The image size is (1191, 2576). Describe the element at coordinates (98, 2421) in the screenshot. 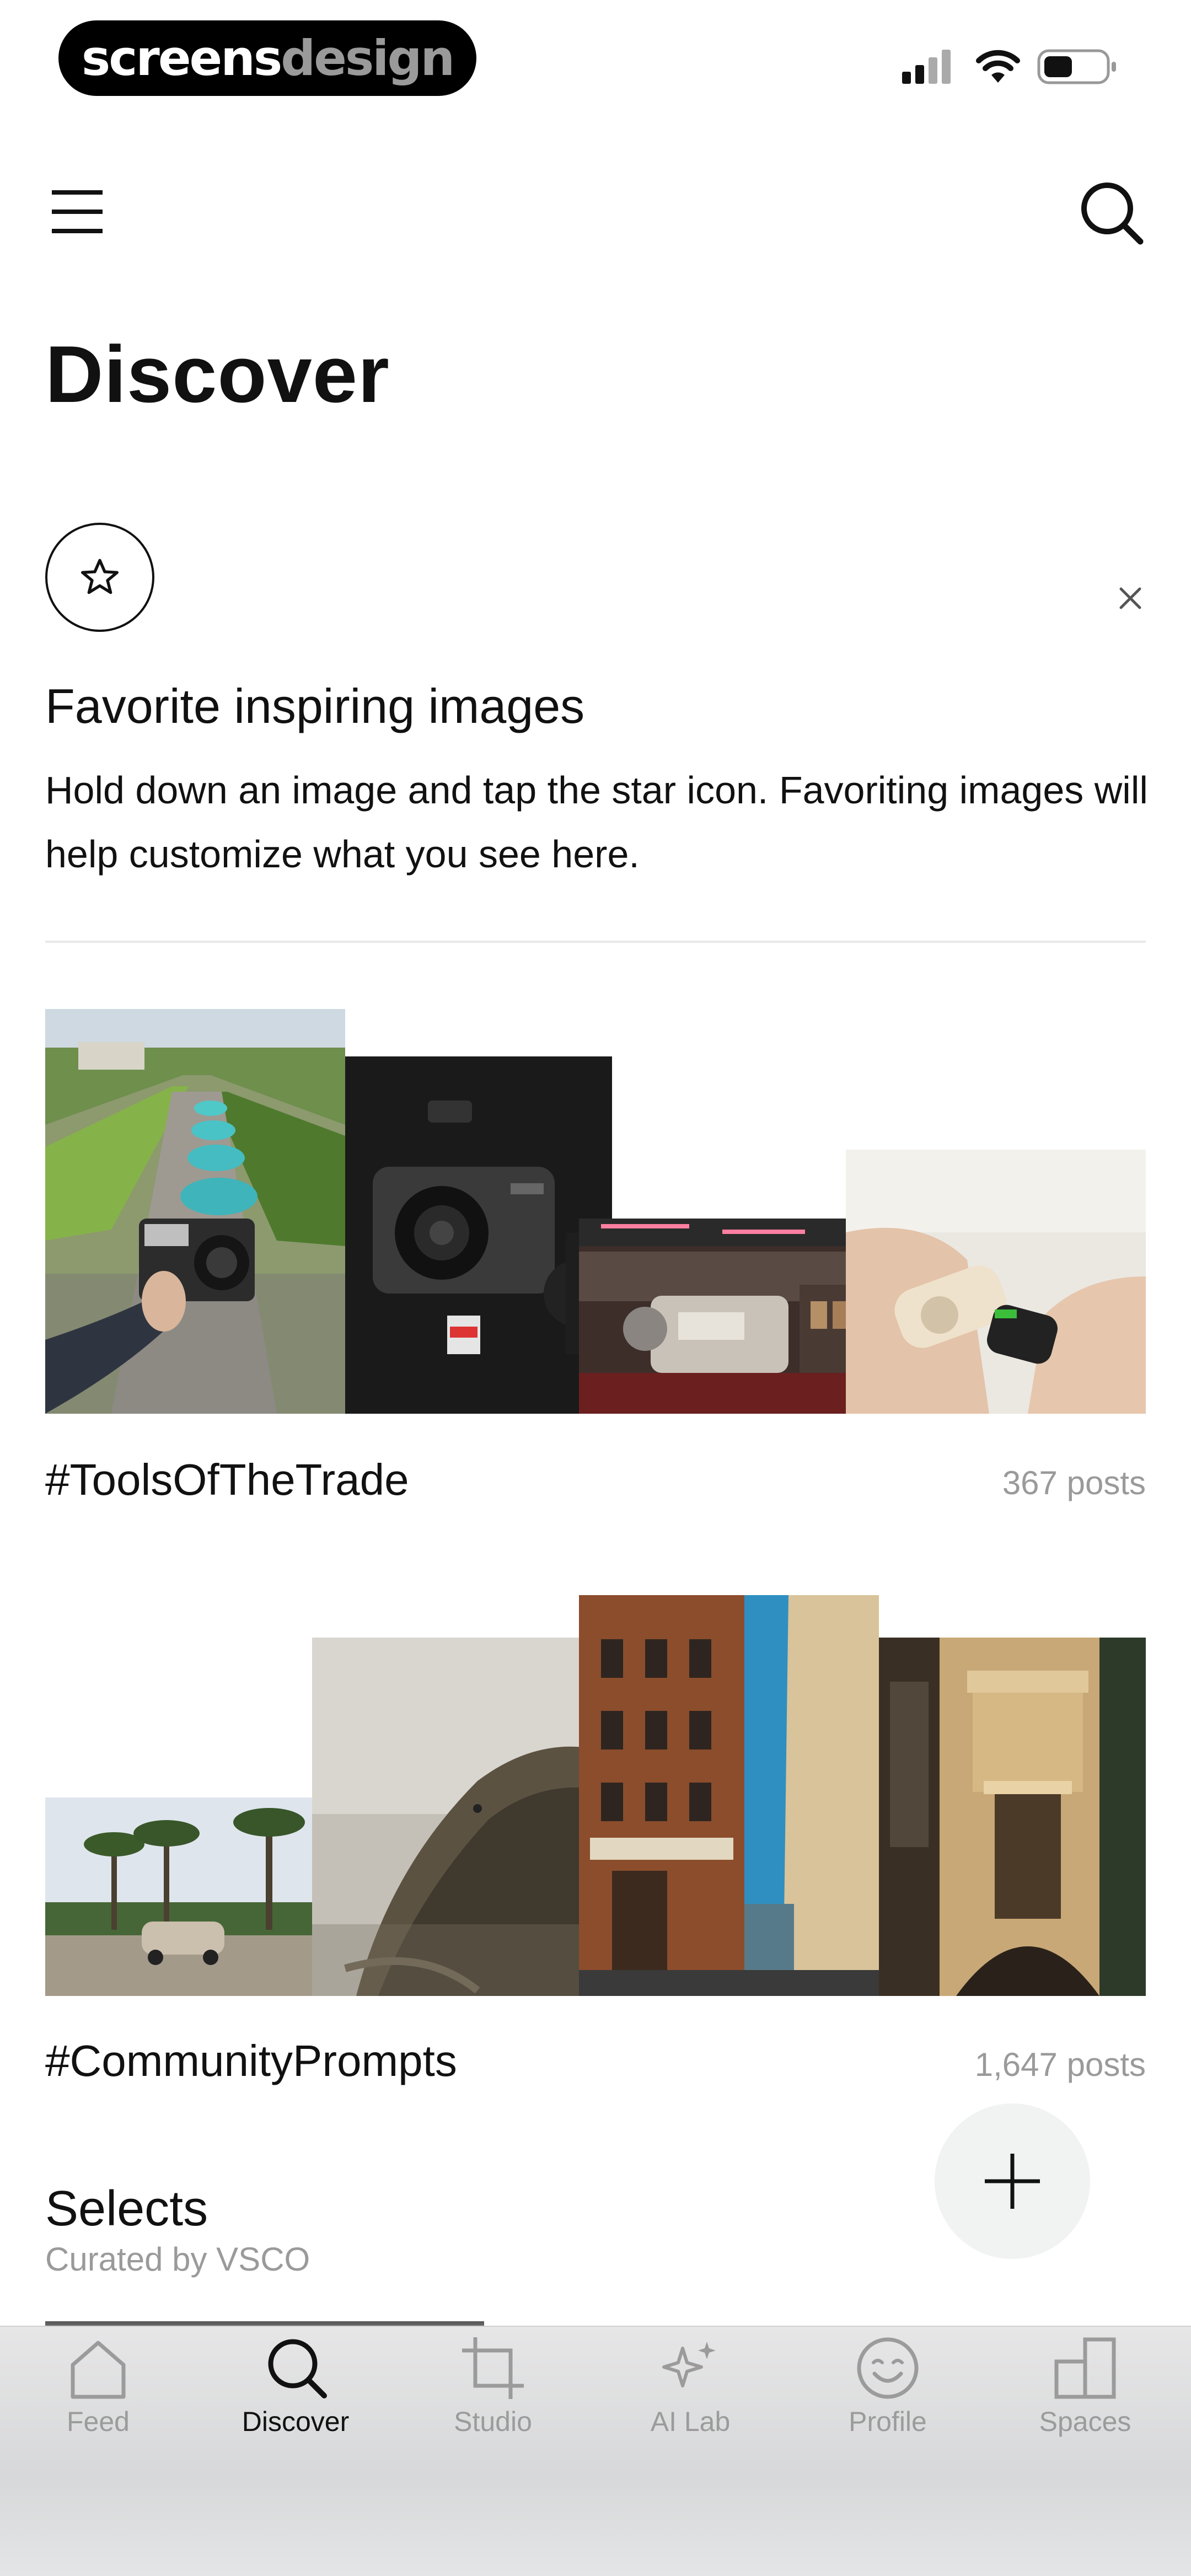

I see `tab-label: Feed` at that location.